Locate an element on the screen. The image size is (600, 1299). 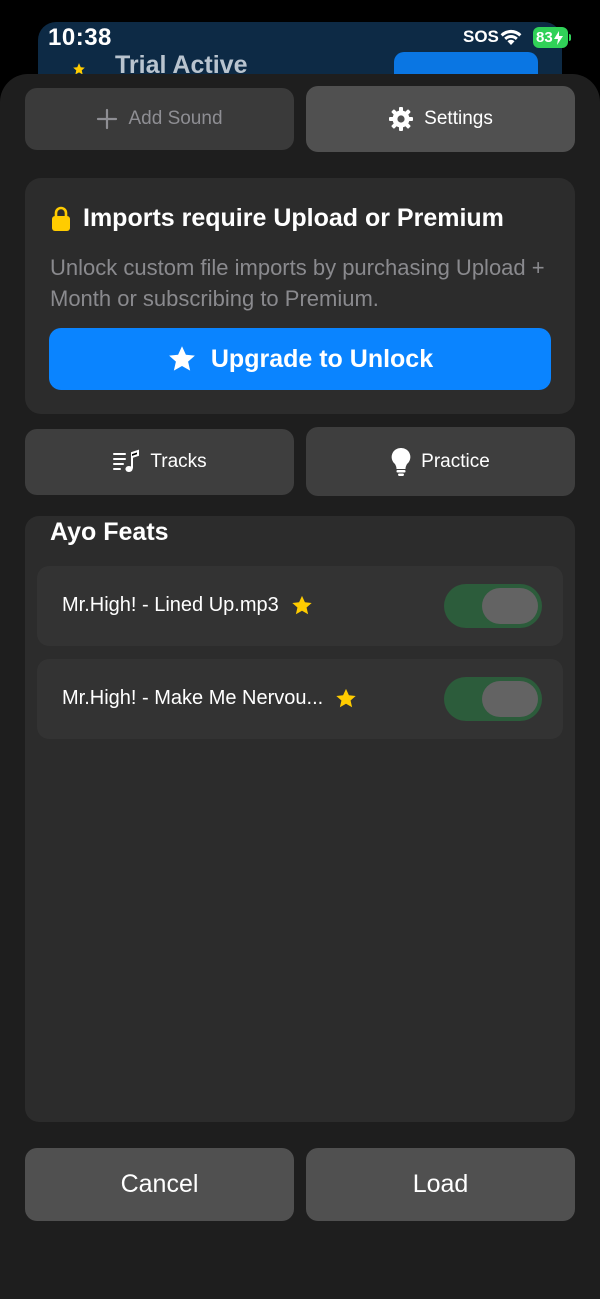
status-sos: SOS is located at coordinates (481, 36).